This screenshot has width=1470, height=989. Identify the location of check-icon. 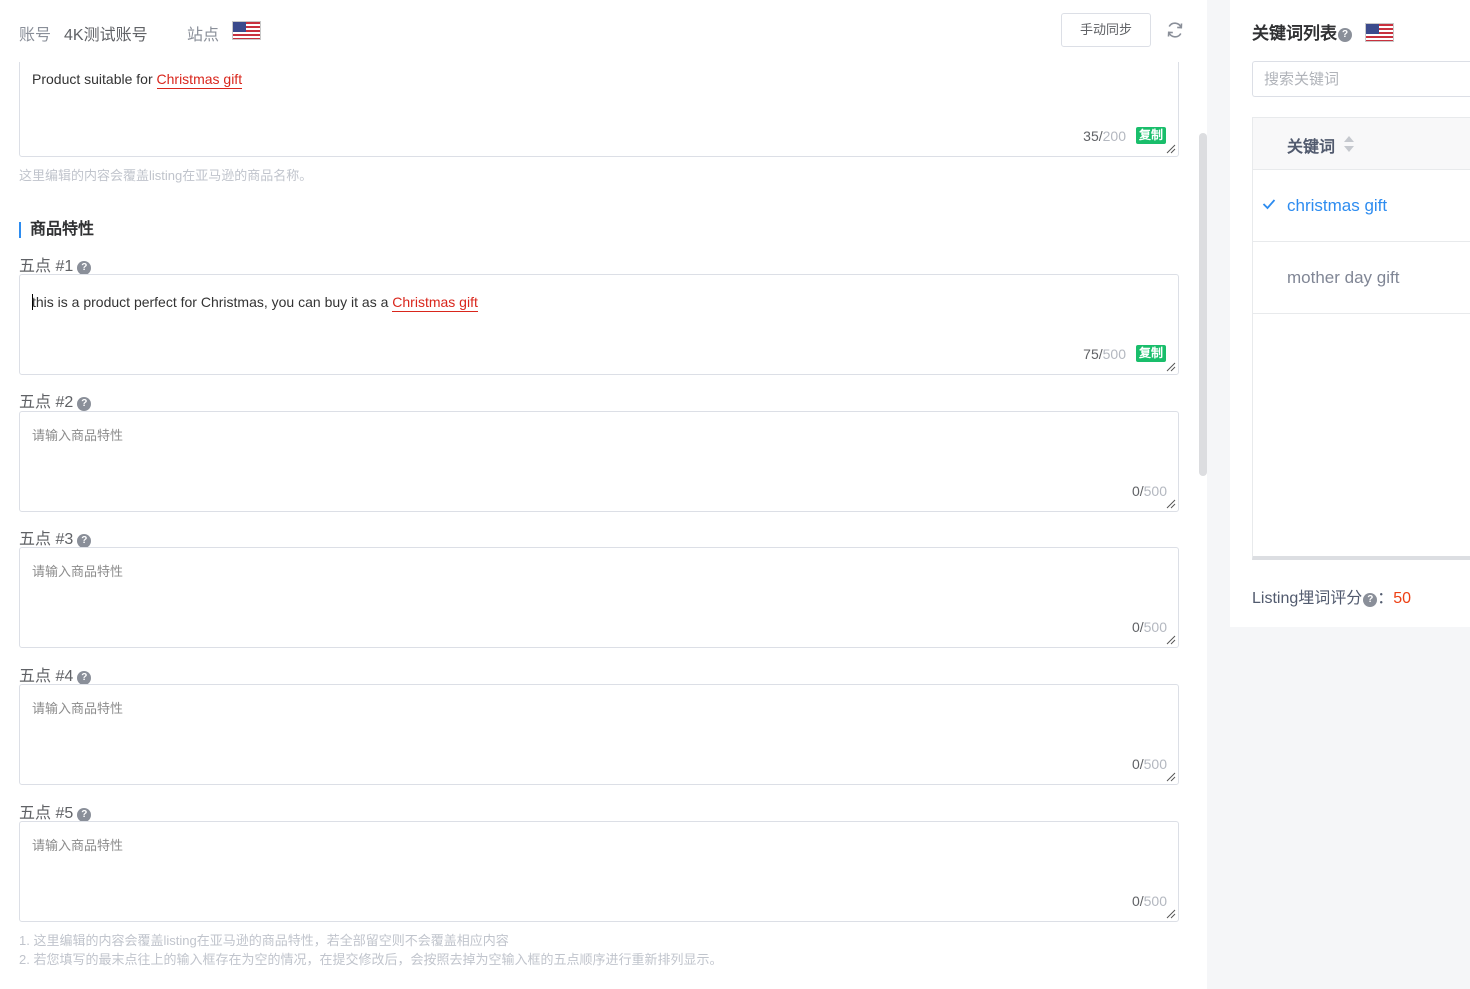
(1269, 204).